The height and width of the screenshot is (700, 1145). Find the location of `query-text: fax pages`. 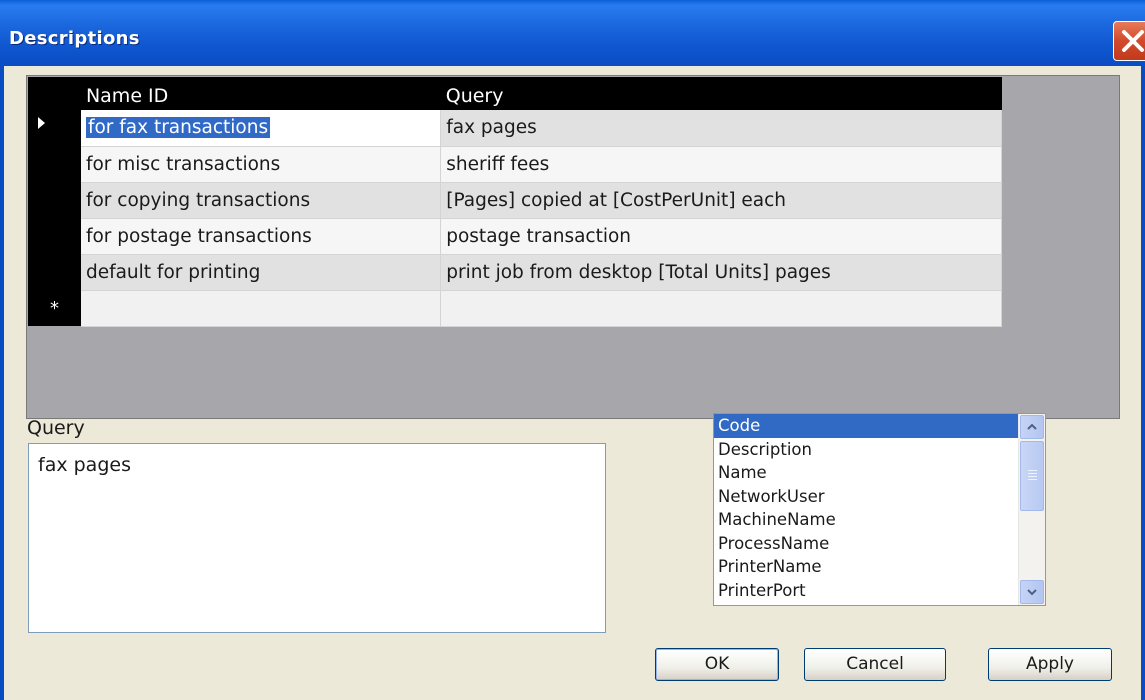

query-text: fax pages is located at coordinates (84, 465).